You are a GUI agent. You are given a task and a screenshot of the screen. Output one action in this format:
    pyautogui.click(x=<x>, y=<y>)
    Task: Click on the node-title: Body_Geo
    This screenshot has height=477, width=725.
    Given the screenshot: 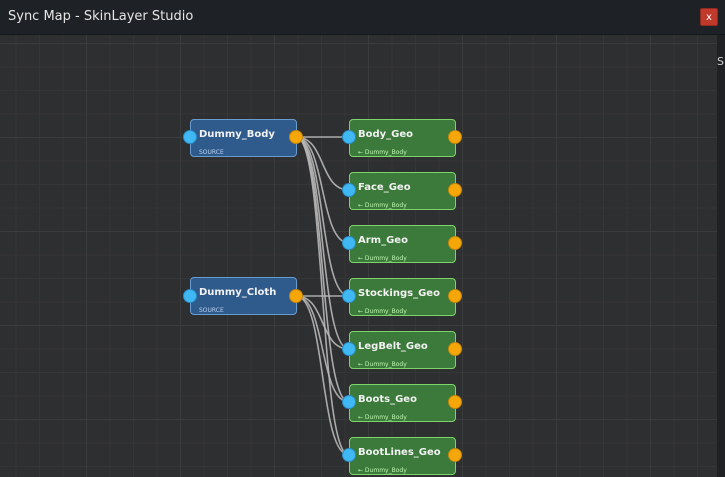 What is the action you would take?
    pyautogui.click(x=386, y=134)
    